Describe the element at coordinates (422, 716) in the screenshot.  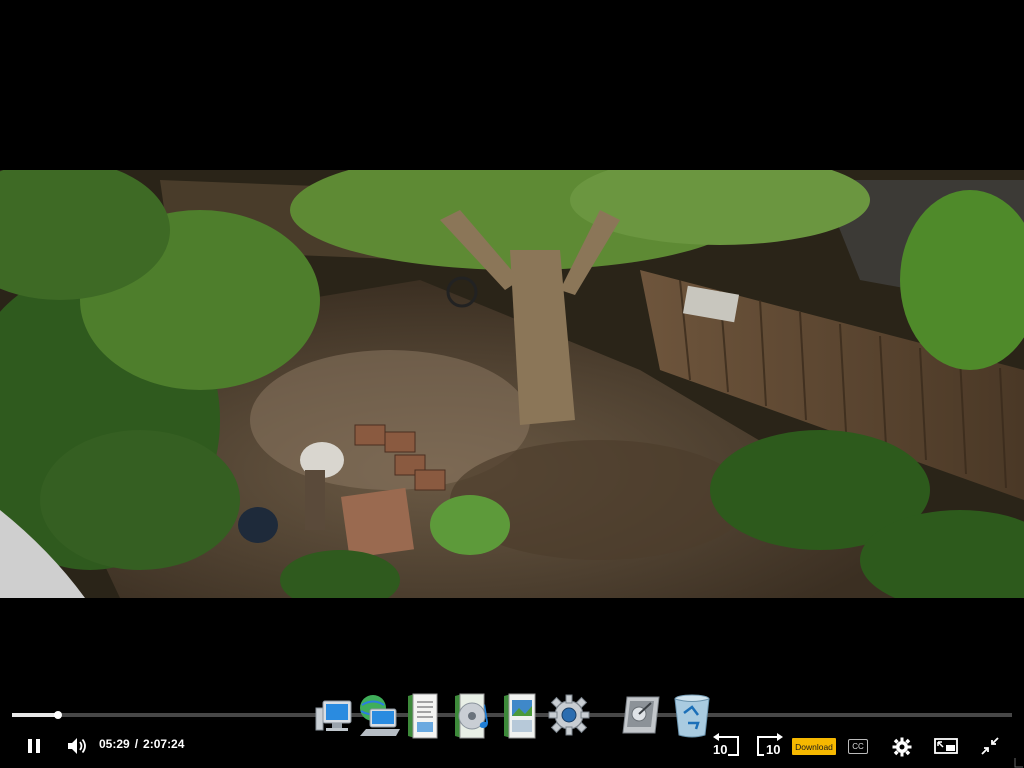
I see `dock-documents-icon` at that location.